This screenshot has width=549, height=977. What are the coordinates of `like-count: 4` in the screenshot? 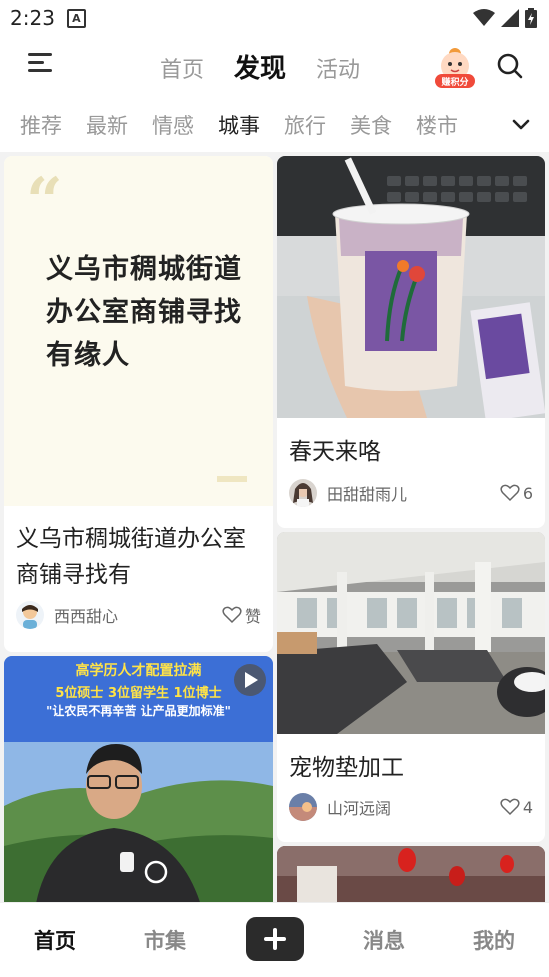 It's located at (527, 807).